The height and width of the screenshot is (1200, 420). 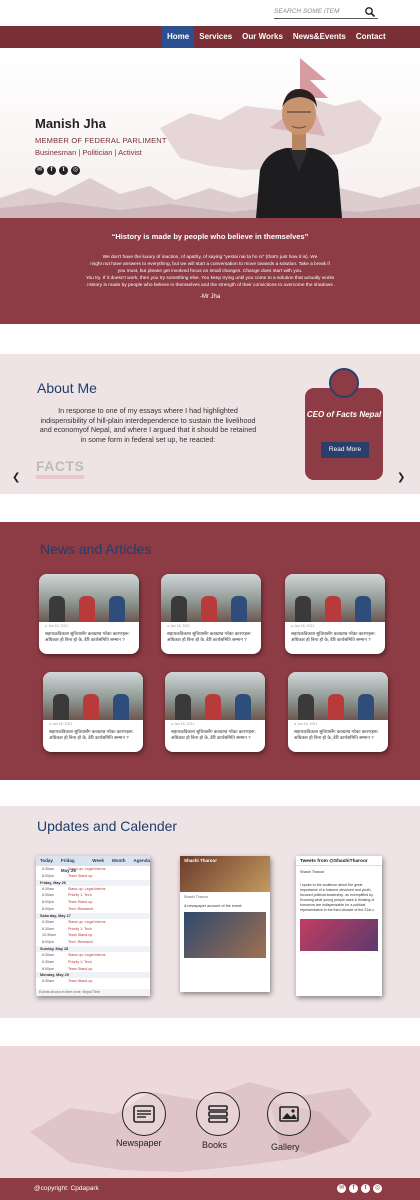 I want to click on calendar-agenda-tab: Agenda, so click(x=141, y=861).